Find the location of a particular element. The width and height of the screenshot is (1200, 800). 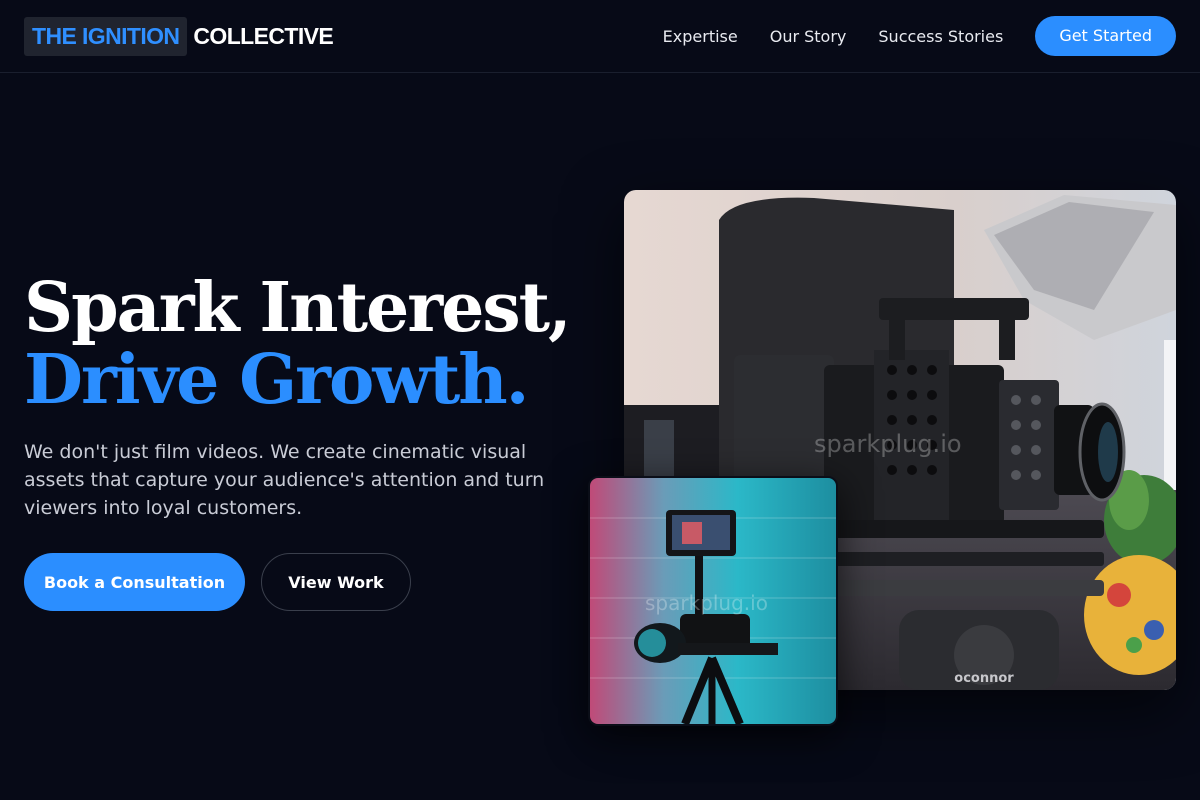

view-work-button: View Work is located at coordinates (336, 582).